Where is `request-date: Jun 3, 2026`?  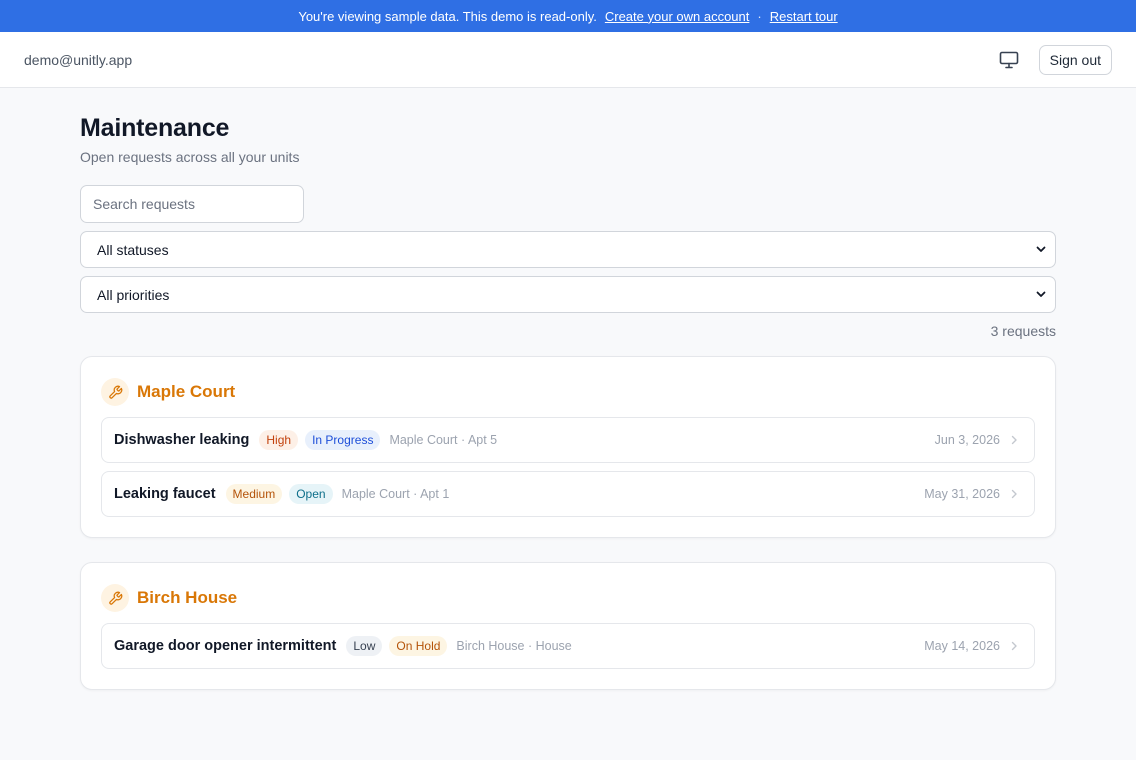
request-date: Jun 3, 2026 is located at coordinates (967, 440).